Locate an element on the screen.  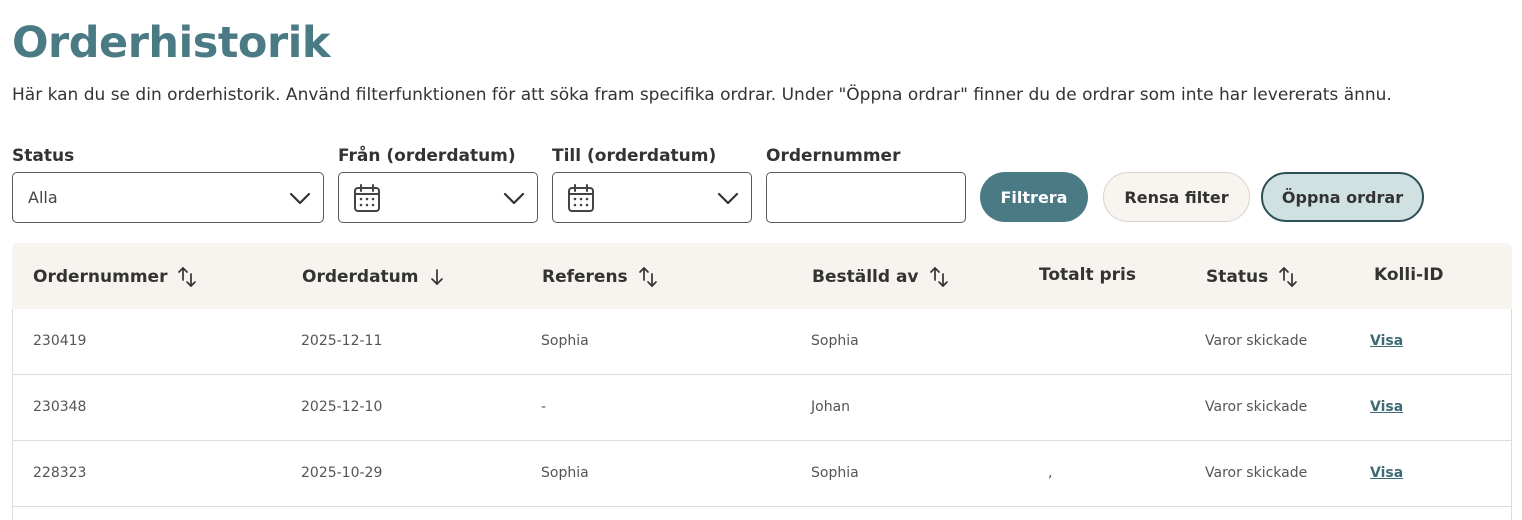
column-header-order-number: Ordernummer is located at coordinates (115, 277).